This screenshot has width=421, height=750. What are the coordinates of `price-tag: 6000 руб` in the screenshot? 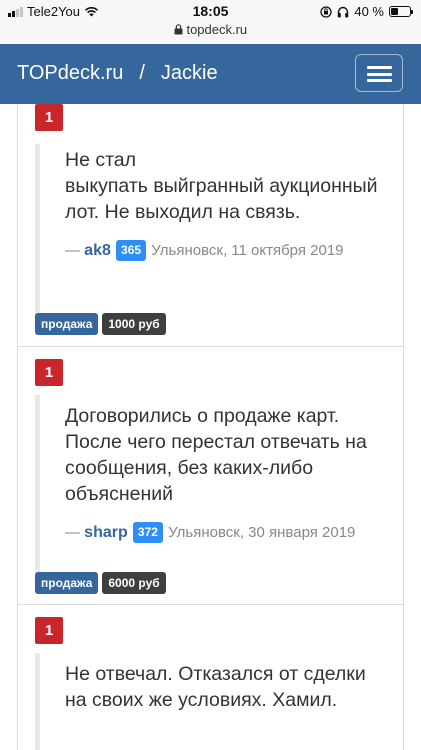 It's located at (134, 583).